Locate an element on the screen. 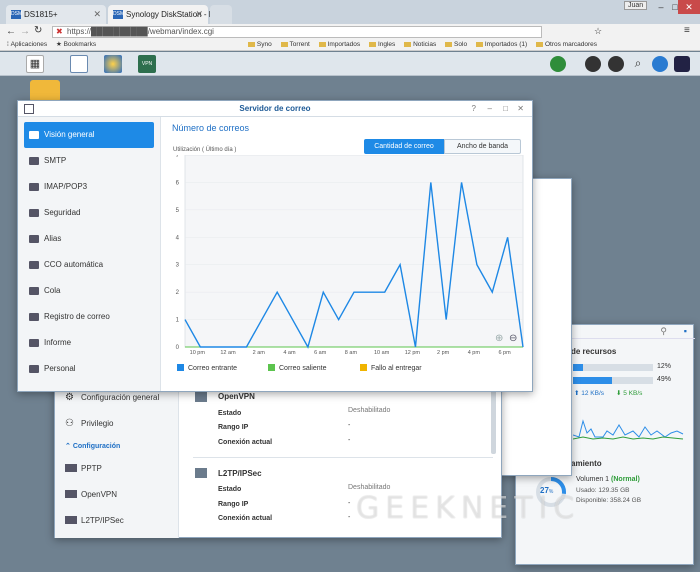 The image size is (700, 572). nav-item-8: Informe is located at coordinates (89, 343).